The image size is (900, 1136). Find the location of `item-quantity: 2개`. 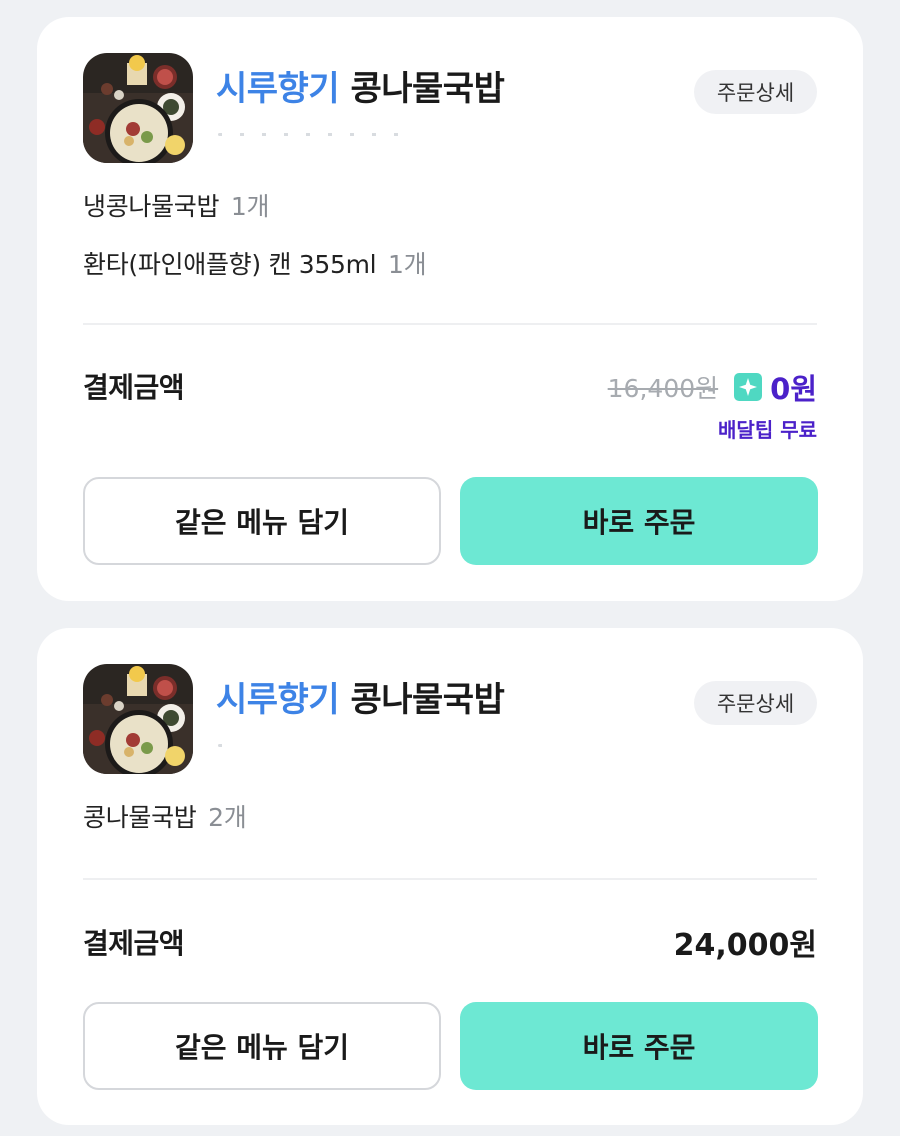

item-quantity: 2개 is located at coordinates (227, 817).